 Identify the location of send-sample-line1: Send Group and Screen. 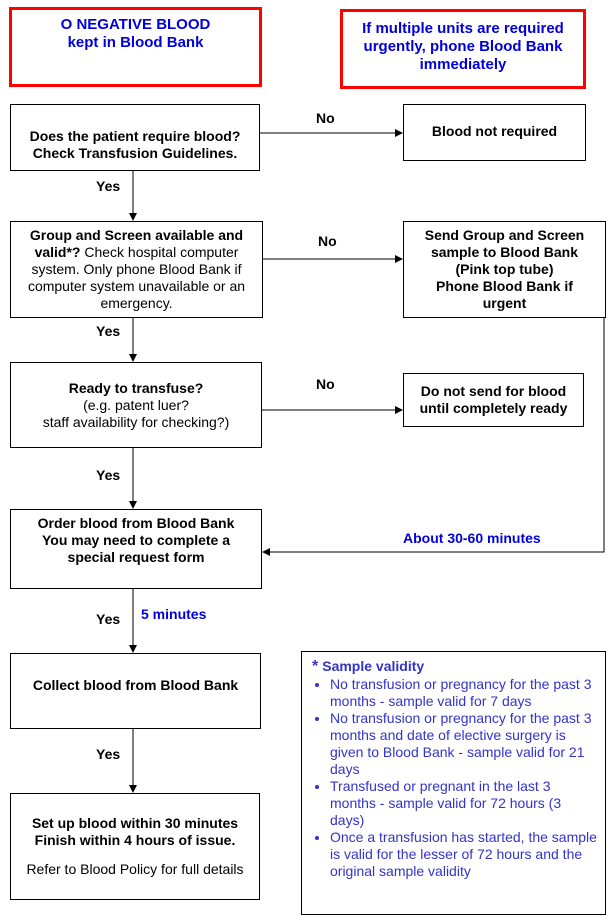
(504, 235).